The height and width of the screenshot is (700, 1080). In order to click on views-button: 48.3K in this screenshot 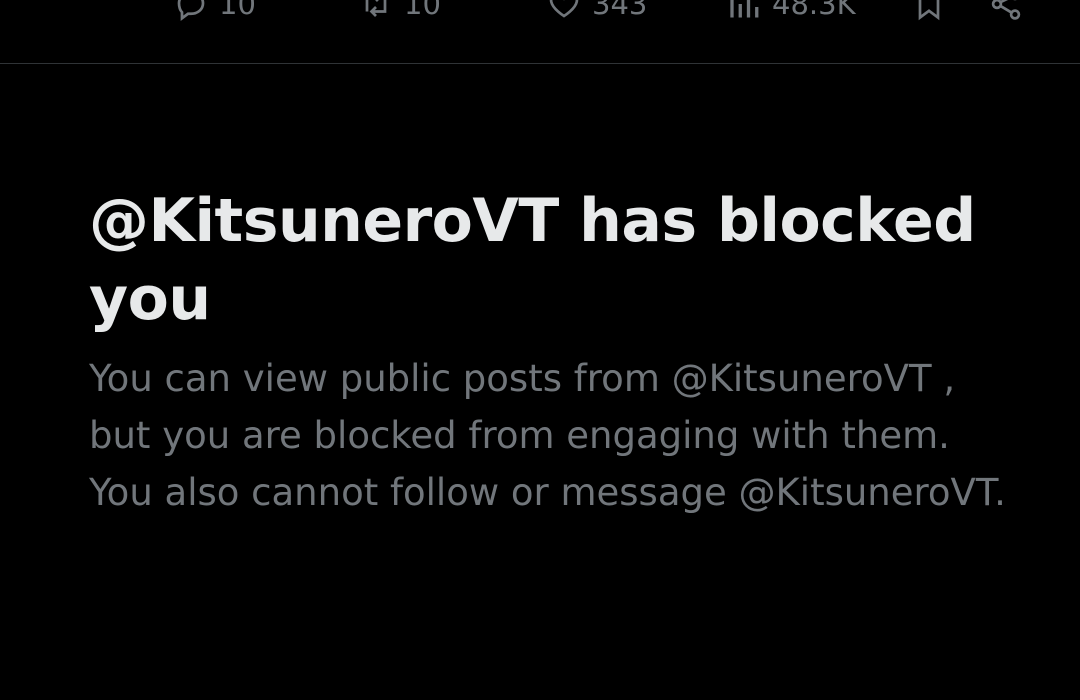, I will do `click(791, 11)`.